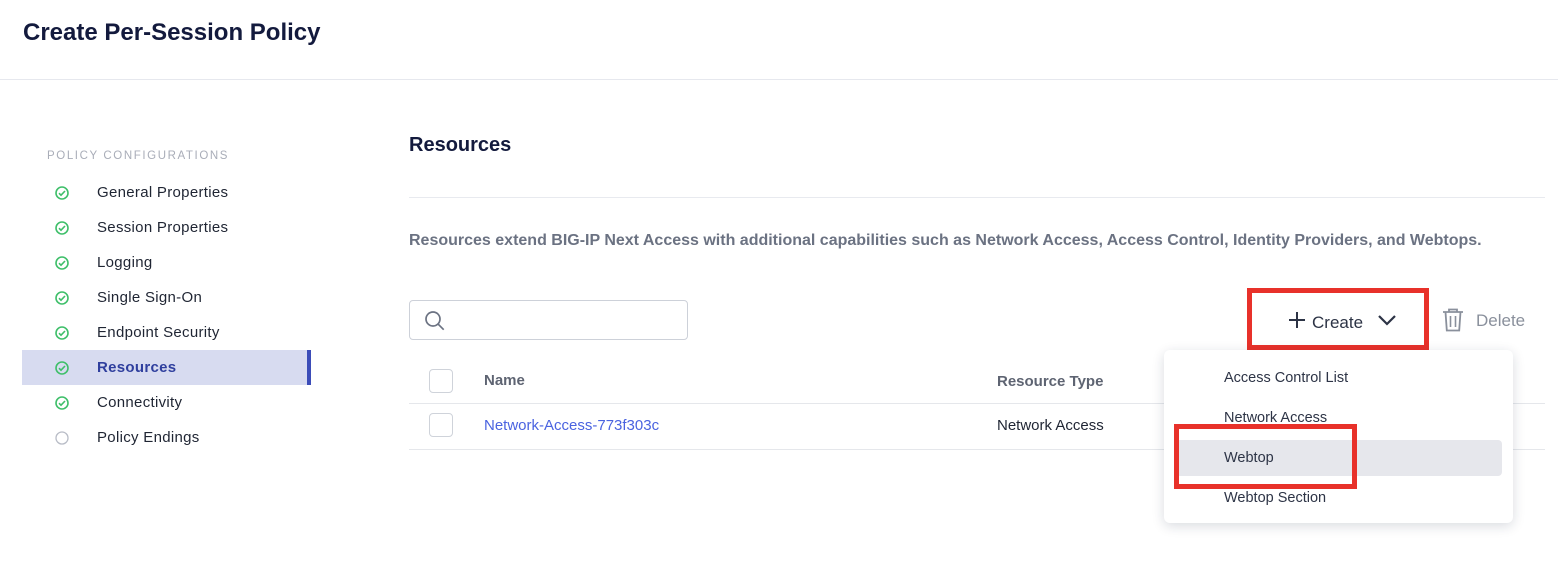 This screenshot has height=568, width=1558. Describe the element at coordinates (571, 425) in the screenshot. I see `resource-name-link: Network-Access-773f303c` at that location.